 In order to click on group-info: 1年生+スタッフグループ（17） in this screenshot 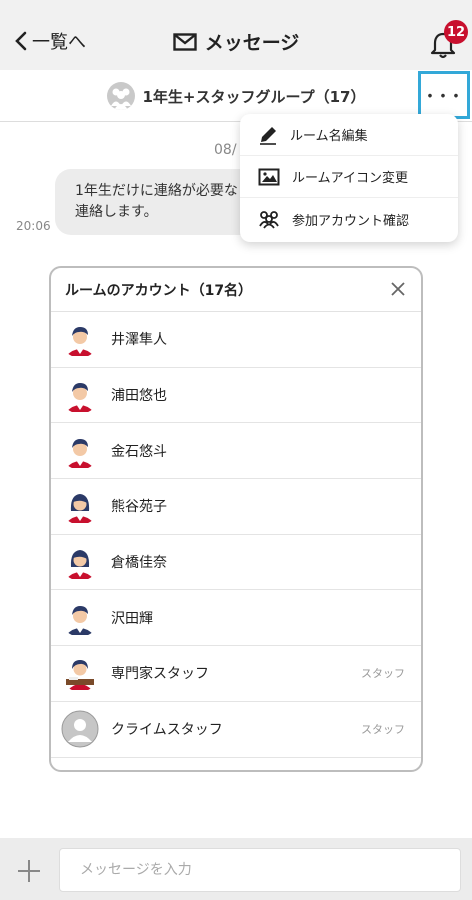, I will do `click(236, 96)`.